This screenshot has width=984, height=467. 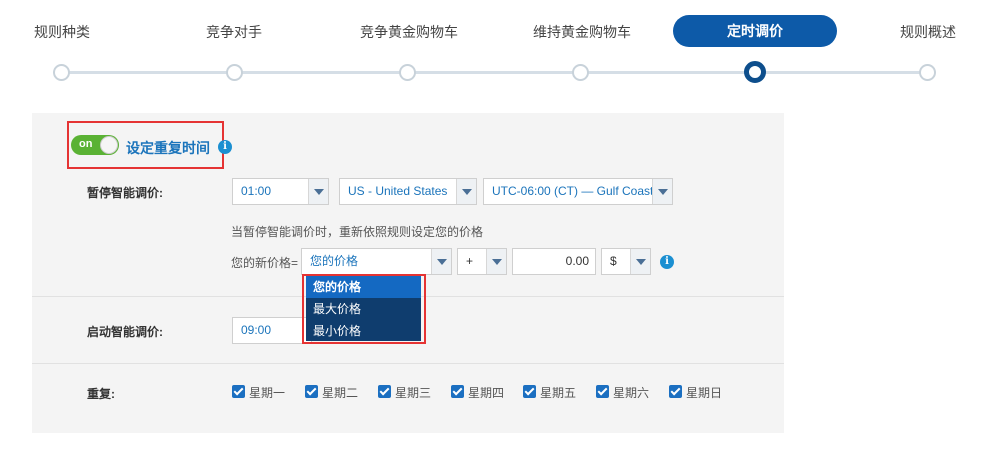 I want to click on checkbox-label: 星期一, so click(x=267, y=393).